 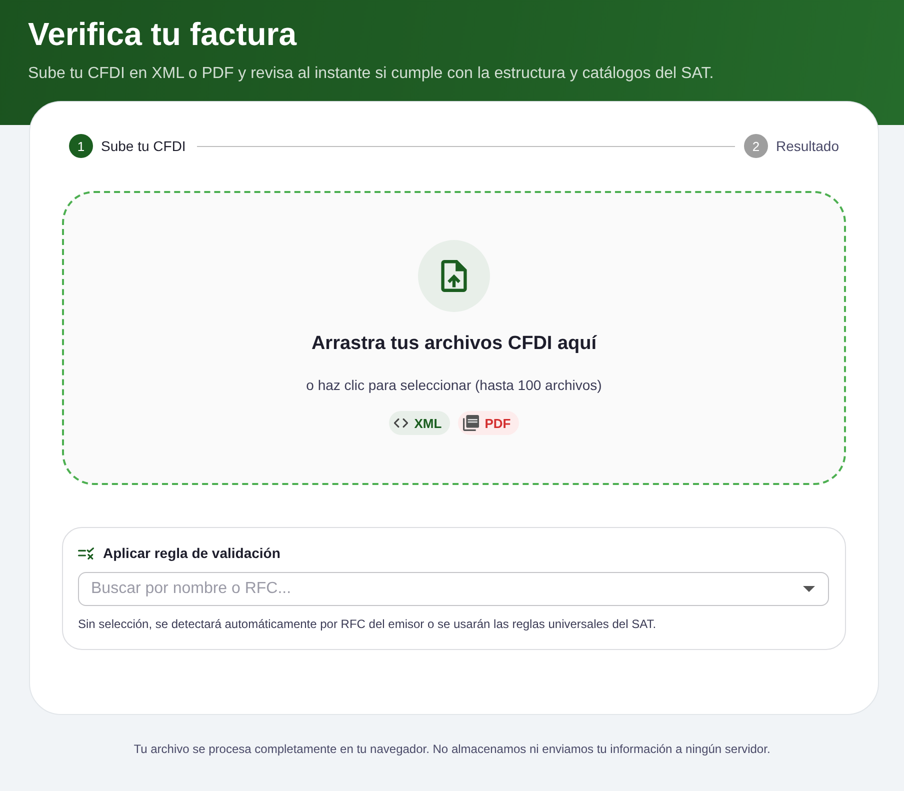 What do you see at coordinates (809, 589) in the screenshot?
I see `caret-icon` at bounding box center [809, 589].